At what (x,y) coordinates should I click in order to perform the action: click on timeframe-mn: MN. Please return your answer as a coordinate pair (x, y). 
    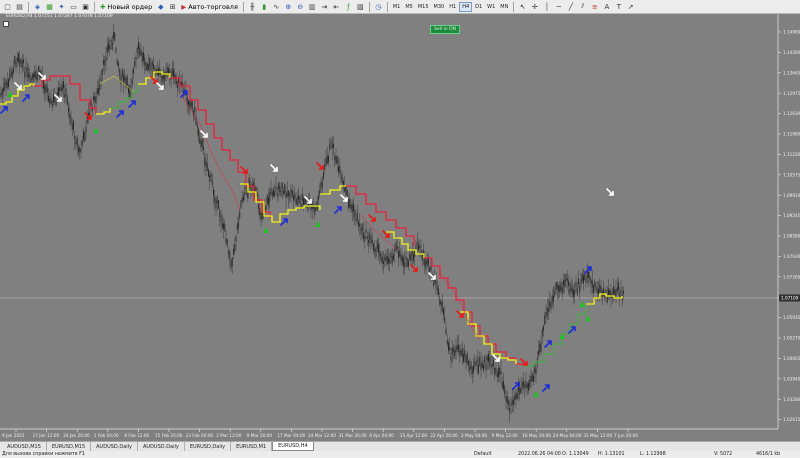
    Looking at the image, I should click on (504, 7).